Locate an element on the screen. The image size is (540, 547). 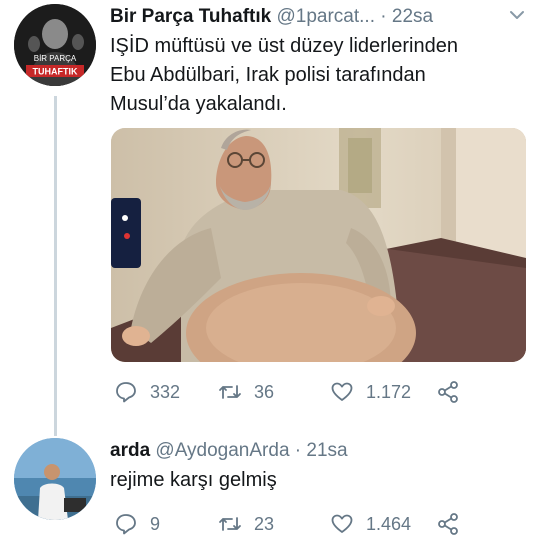
tweet-header: arda @AydoganArda · 21sa is located at coordinates (320, 451).